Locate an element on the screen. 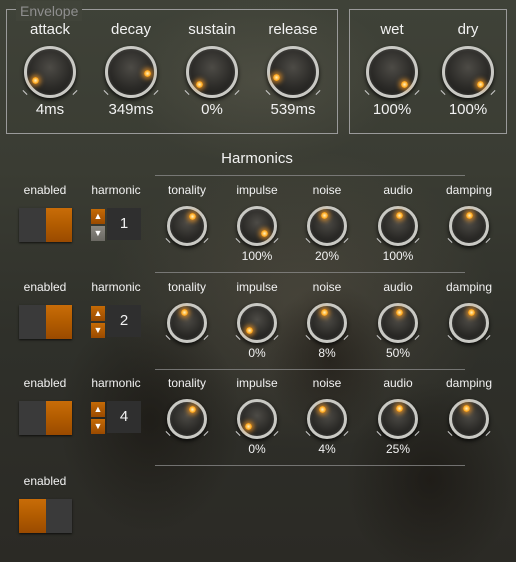 This screenshot has height=562, width=516. knob-label-attack: attack is located at coordinates (50, 29).